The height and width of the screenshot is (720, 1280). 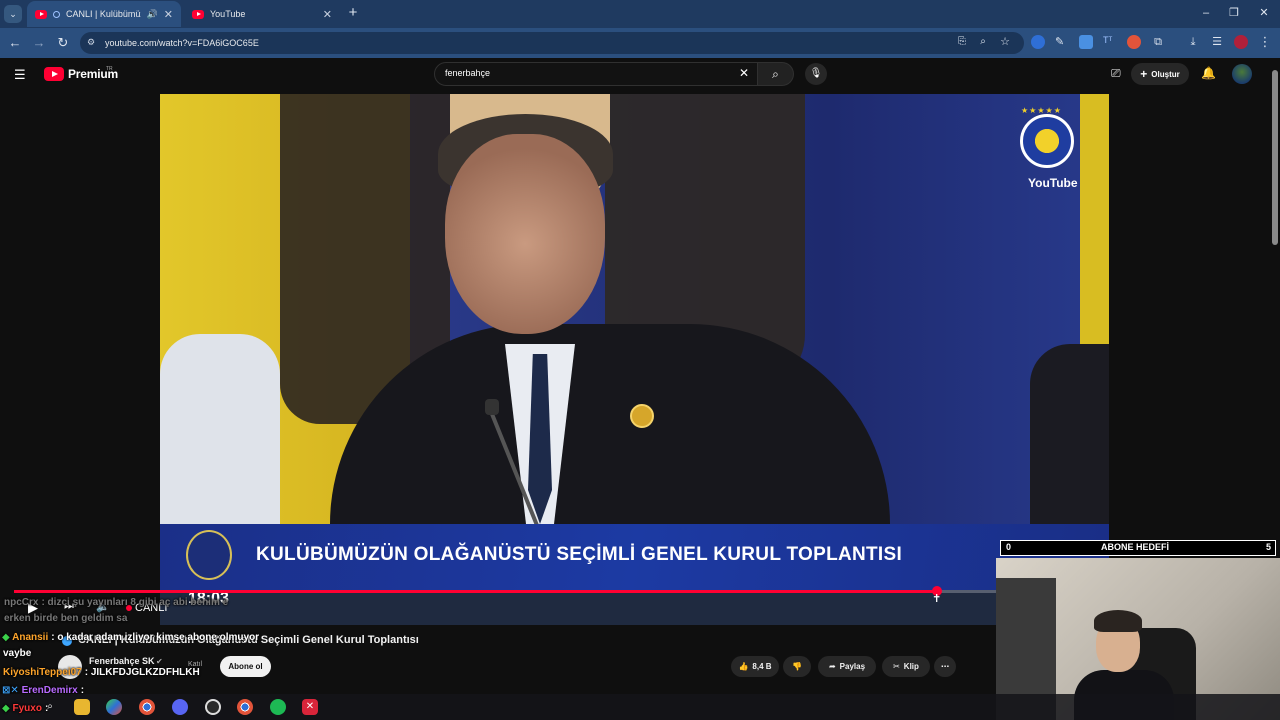 What do you see at coordinates (1144, 74) in the screenshot?
I see `plus-icon: +` at bounding box center [1144, 74].